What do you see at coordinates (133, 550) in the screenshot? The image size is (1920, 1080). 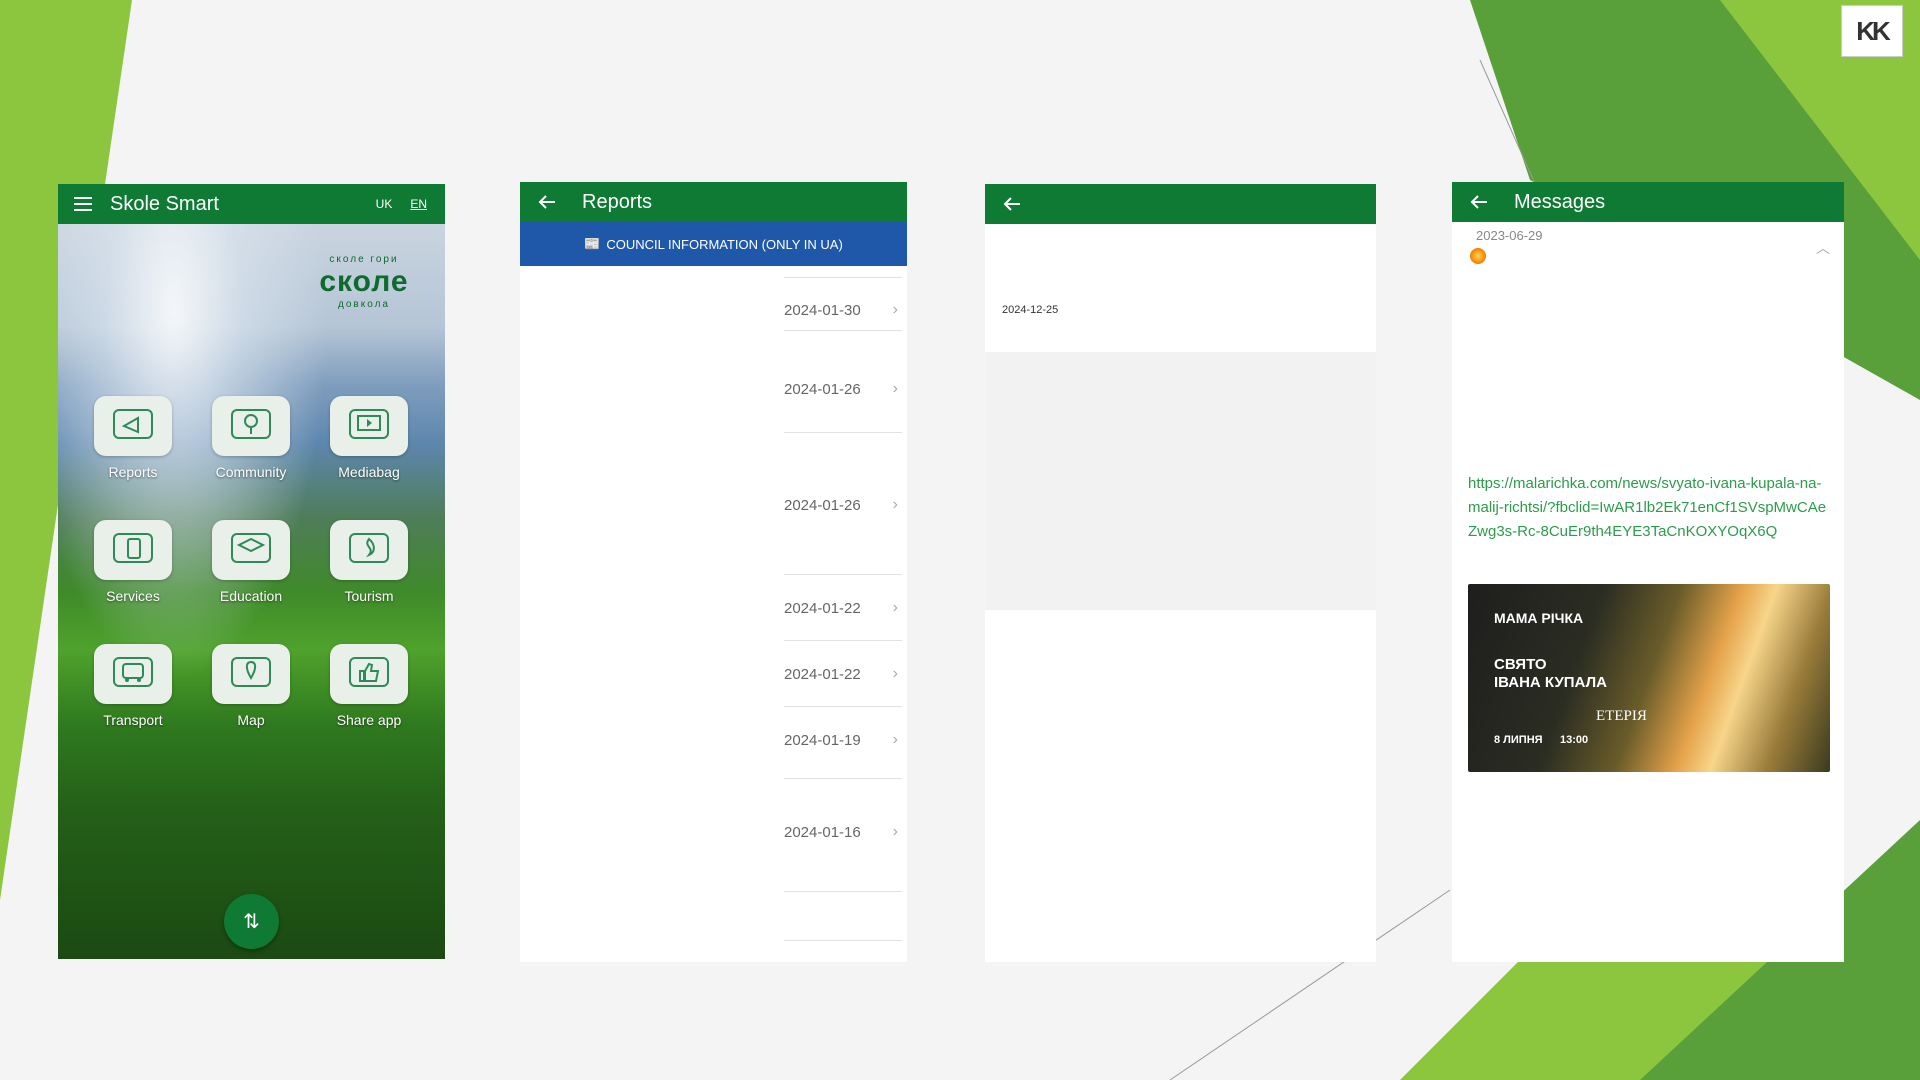 I see `phone-services-icon` at bounding box center [133, 550].